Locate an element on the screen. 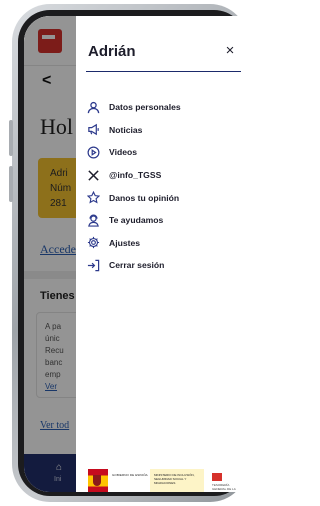  menu-item-label: Cerrar sesión is located at coordinates (137, 265).